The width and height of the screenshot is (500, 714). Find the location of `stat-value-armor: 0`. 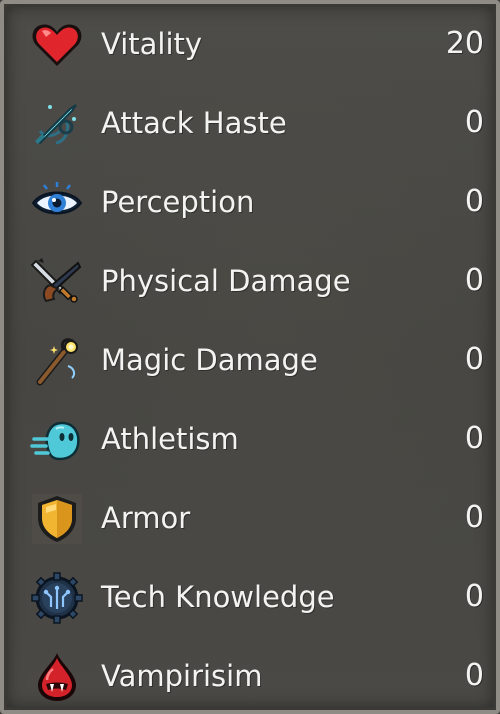

stat-value-armor: 0 is located at coordinates (474, 517).